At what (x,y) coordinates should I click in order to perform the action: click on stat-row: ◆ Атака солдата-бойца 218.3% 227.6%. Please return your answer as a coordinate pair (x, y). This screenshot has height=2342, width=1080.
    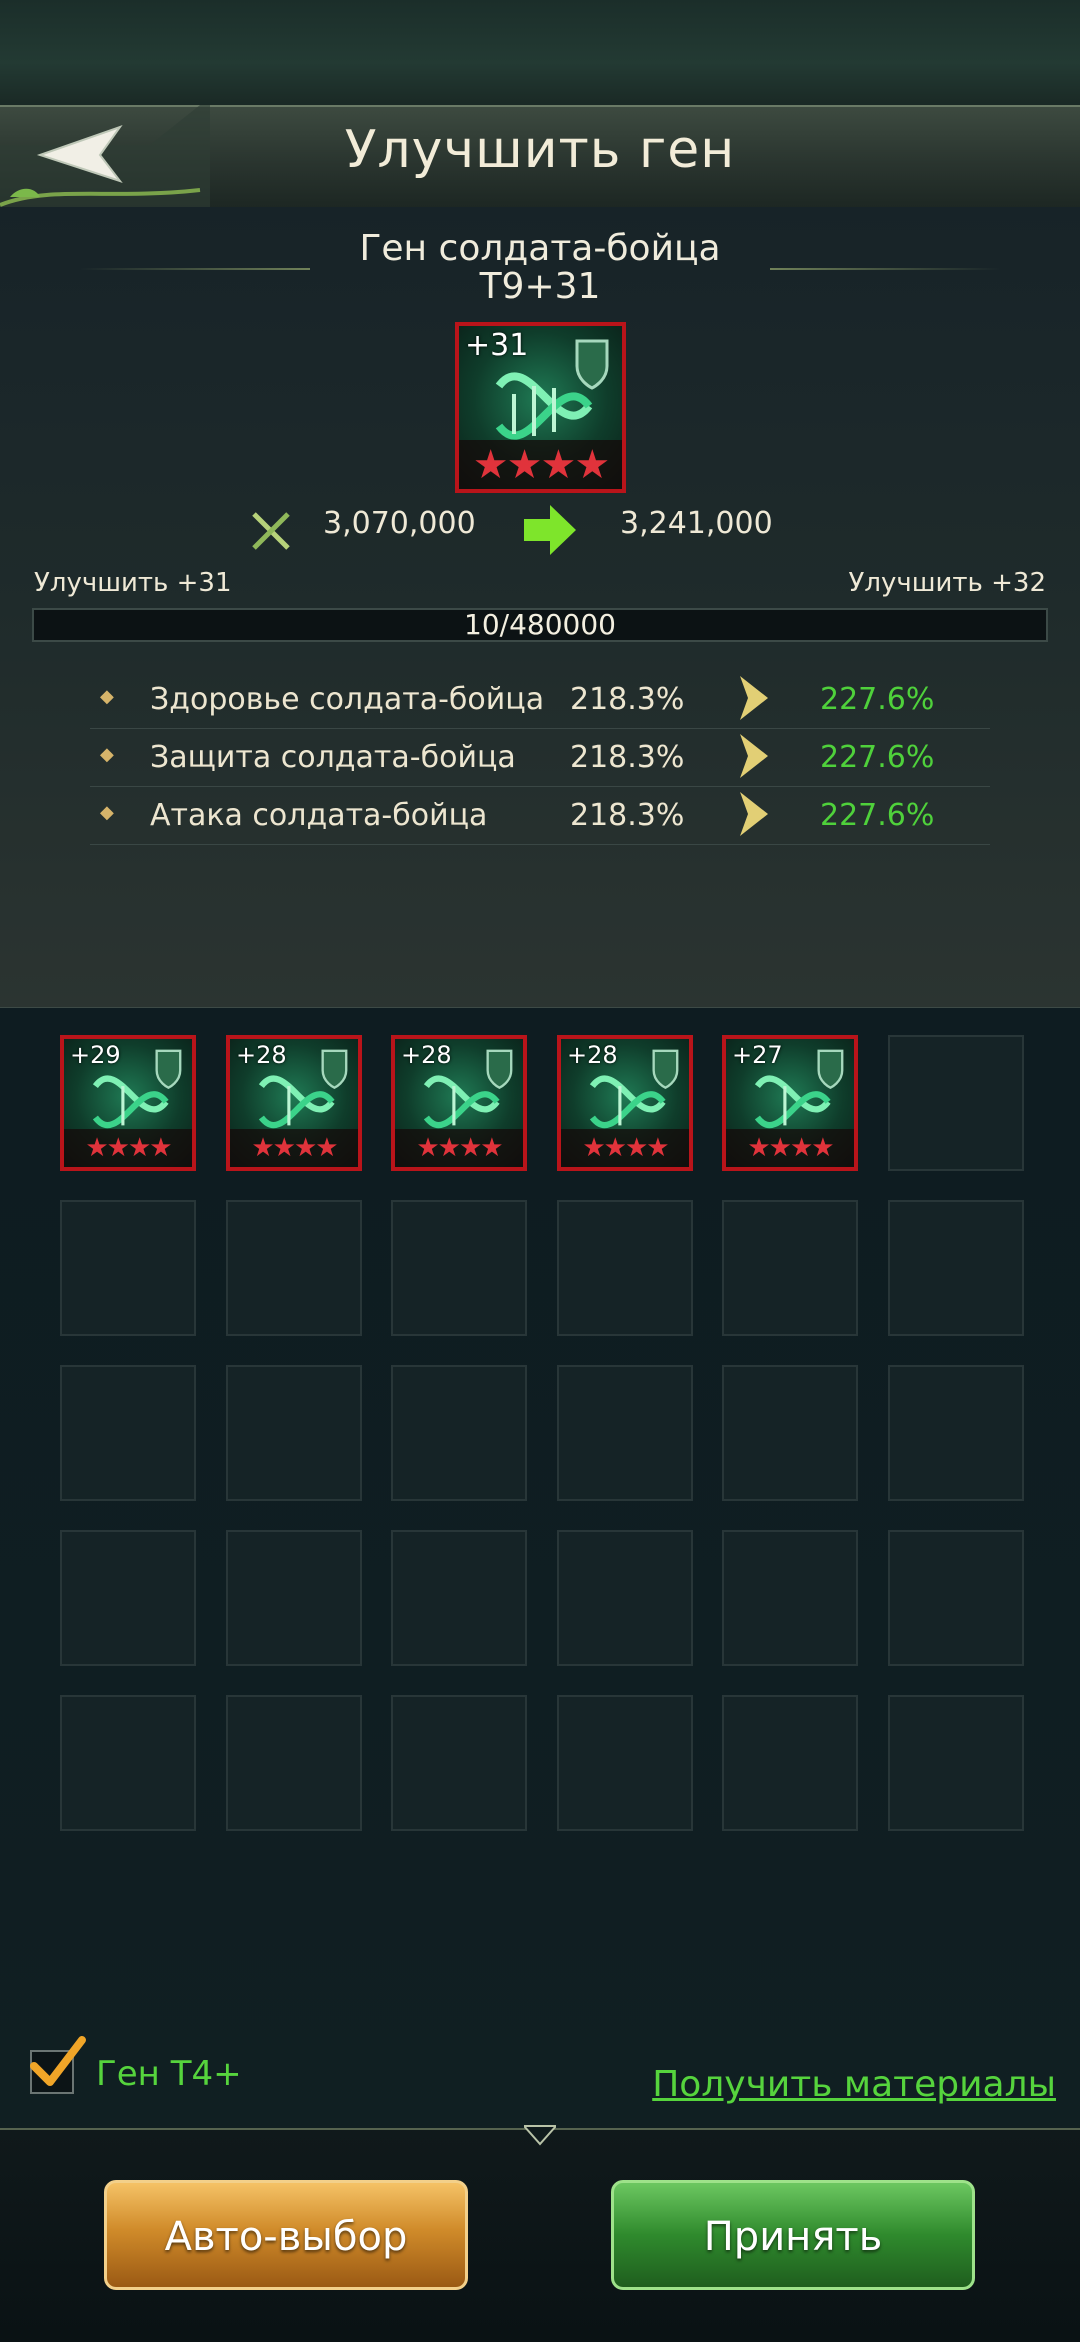
    Looking at the image, I should click on (540, 816).